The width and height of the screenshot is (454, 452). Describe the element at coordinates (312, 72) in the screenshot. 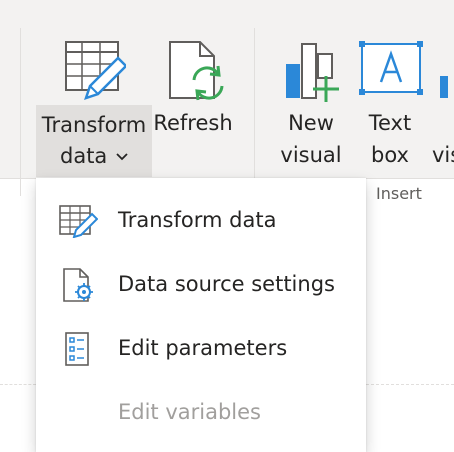

I see `new-visual-icon` at that location.